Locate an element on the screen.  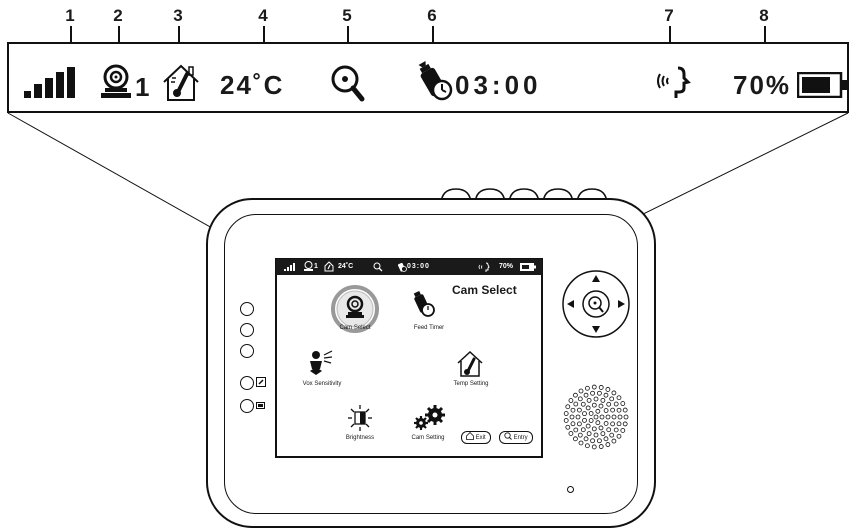
vox-sensitivity-menu-icon is located at coordinates (320, 363).